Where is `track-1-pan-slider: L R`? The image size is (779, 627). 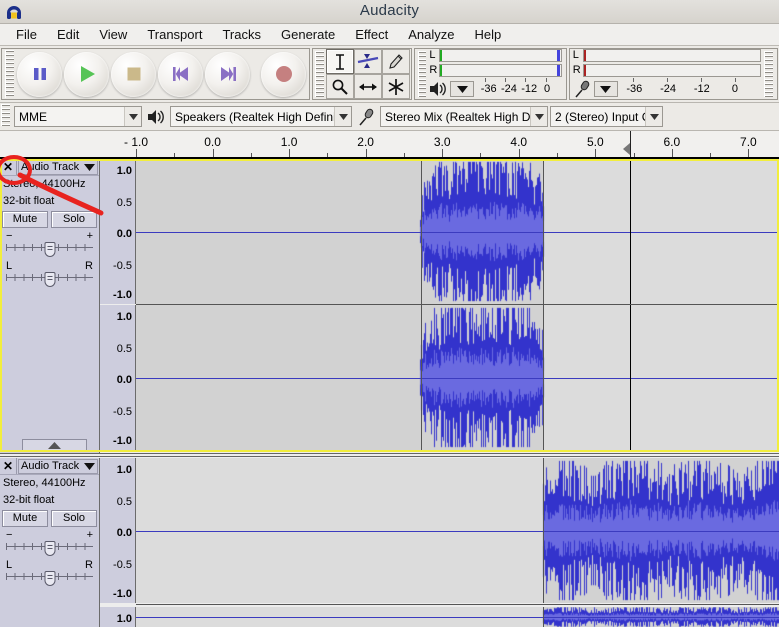 track-1-pan-slider: L R is located at coordinates (49, 274).